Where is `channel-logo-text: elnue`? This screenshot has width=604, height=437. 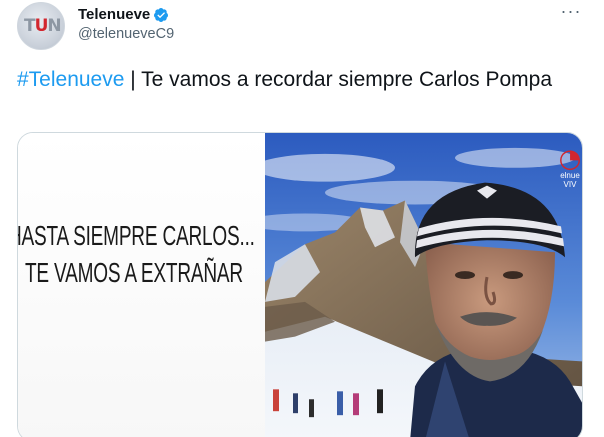
channel-logo-text: elnue is located at coordinates (570, 175).